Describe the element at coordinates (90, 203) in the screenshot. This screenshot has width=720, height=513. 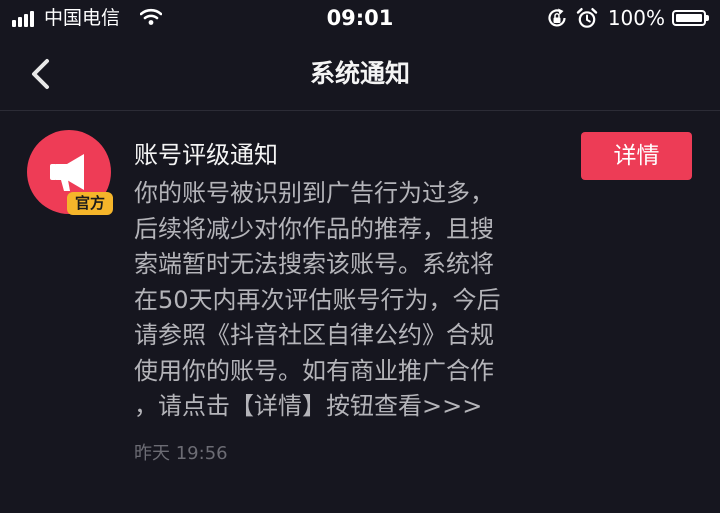
I see `official-badge: 官方` at that location.